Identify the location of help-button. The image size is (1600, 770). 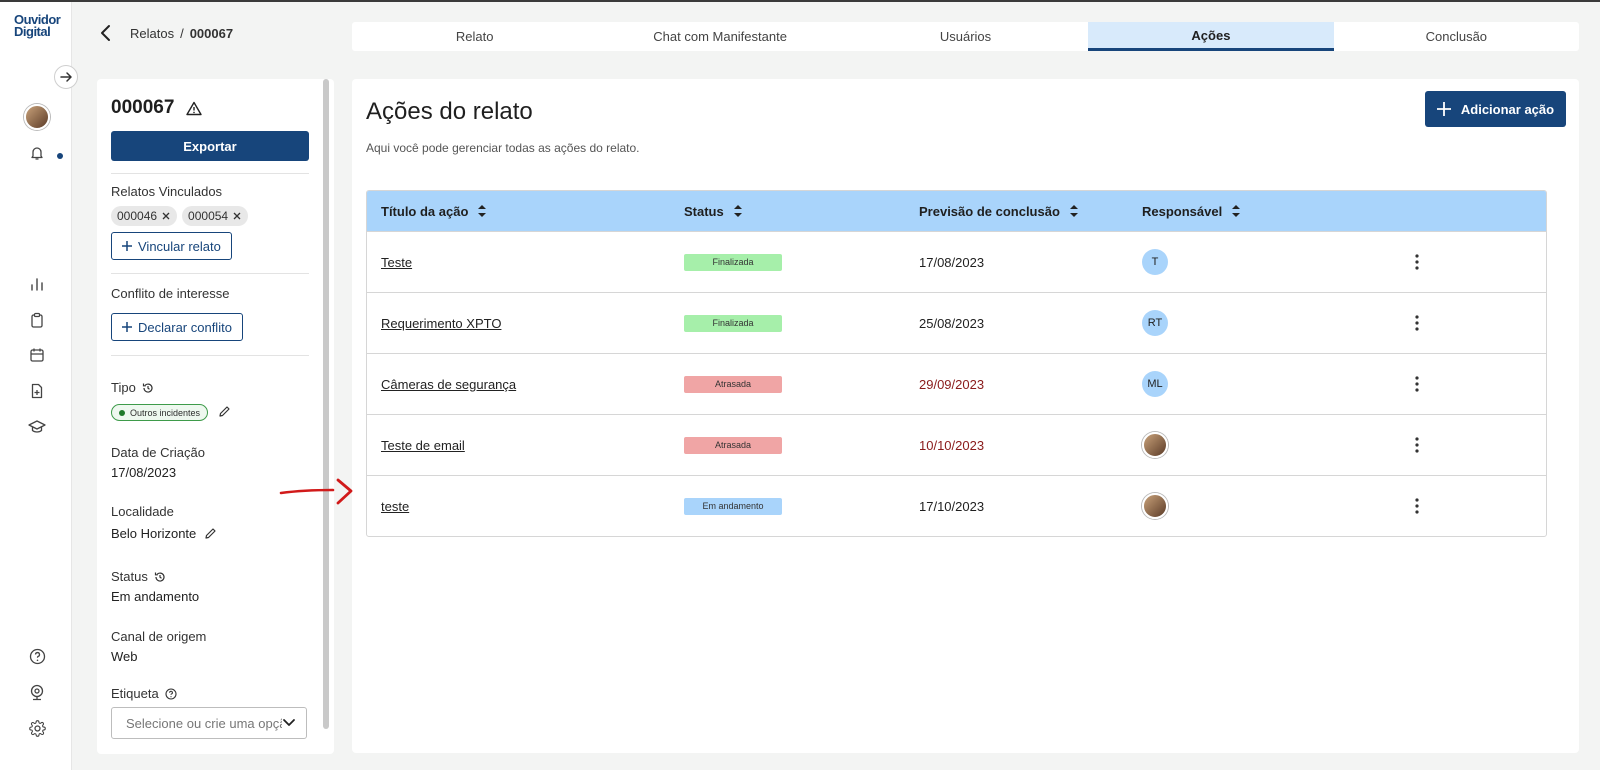
(37, 656).